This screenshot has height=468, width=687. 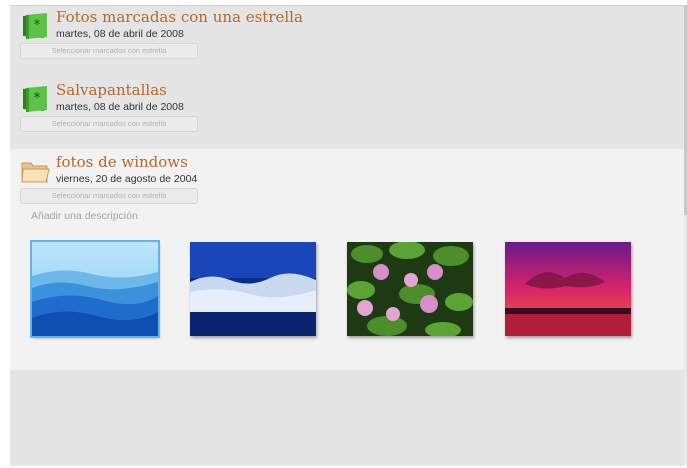 I want to click on album-date: viernes, 20 de agosto de 2004, so click(x=127, y=179).